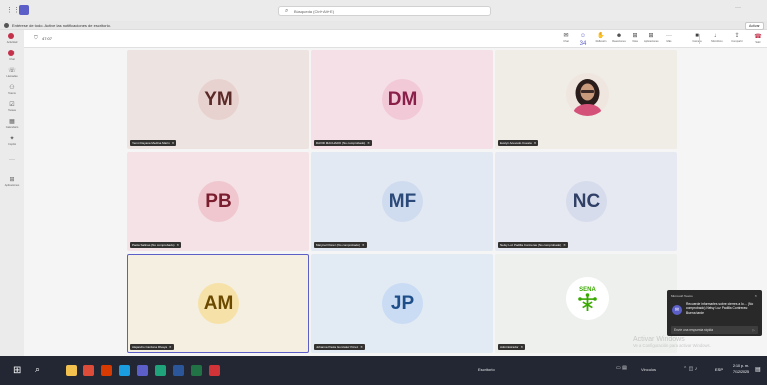  Describe the element at coordinates (697, 39) in the screenshot. I see `toolbar-camera-button: ■ Cámara` at that location.